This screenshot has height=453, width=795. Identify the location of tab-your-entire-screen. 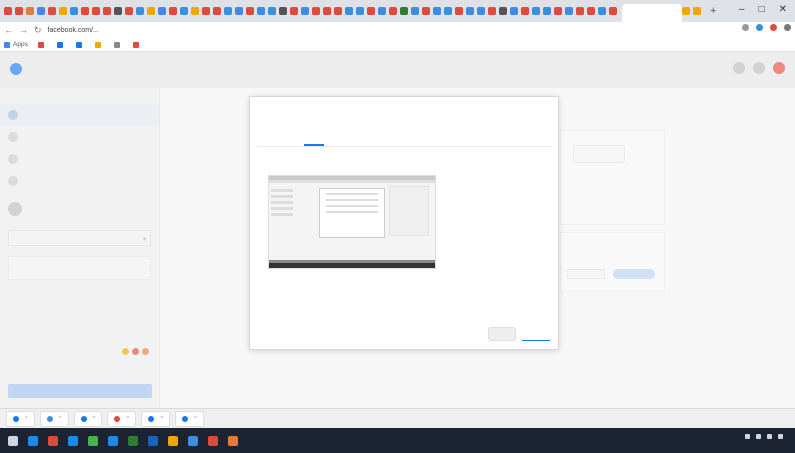
(313, 139).